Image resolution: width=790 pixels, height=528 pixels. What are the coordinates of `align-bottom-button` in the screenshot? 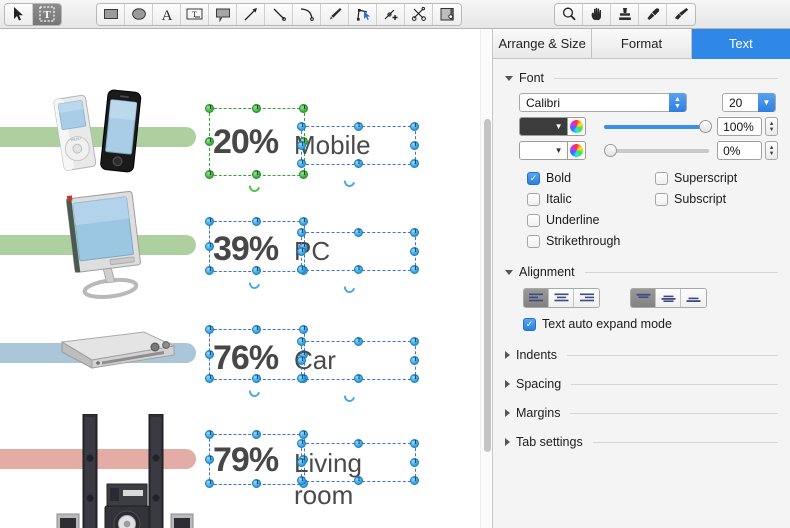 It's located at (693, 298).